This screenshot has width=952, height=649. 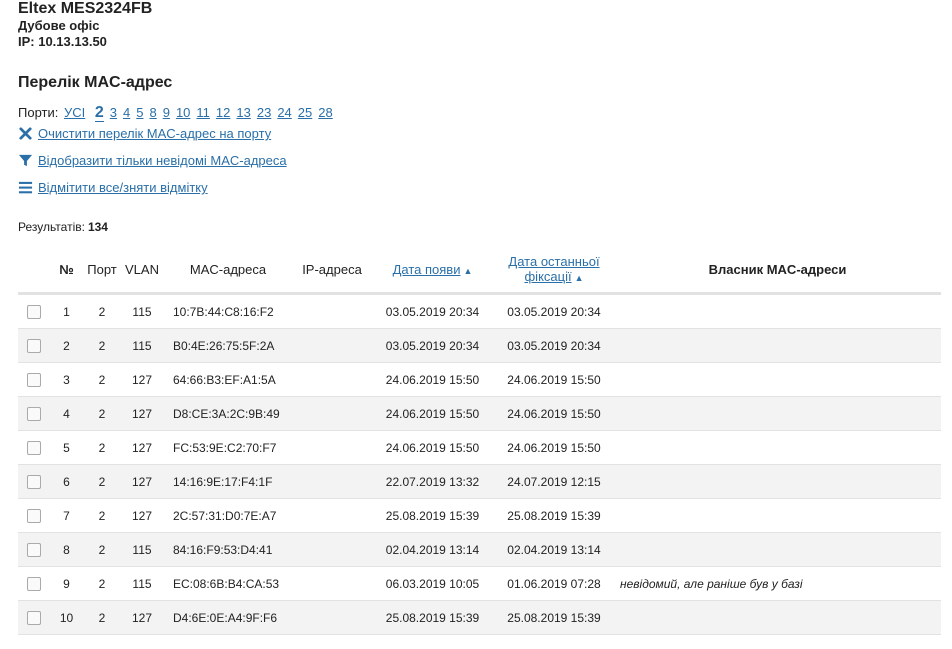 What do you see at coordinates (432, 379) in the screenshot?
I see `cell-first-seen: 24.06.2019 15:50` at bounding box center [432, 379].